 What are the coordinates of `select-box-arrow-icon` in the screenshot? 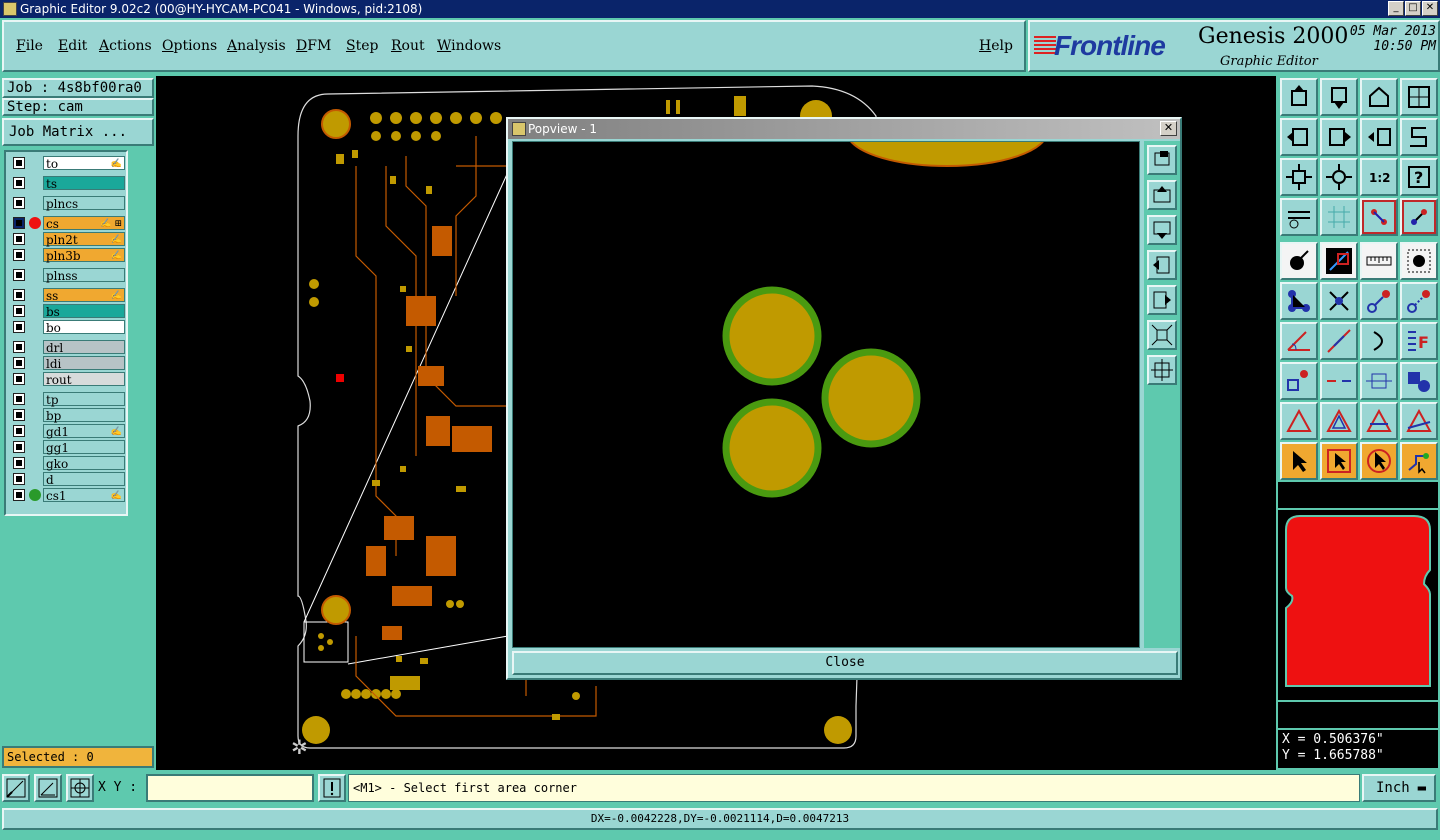 It's located at (1339, 461).